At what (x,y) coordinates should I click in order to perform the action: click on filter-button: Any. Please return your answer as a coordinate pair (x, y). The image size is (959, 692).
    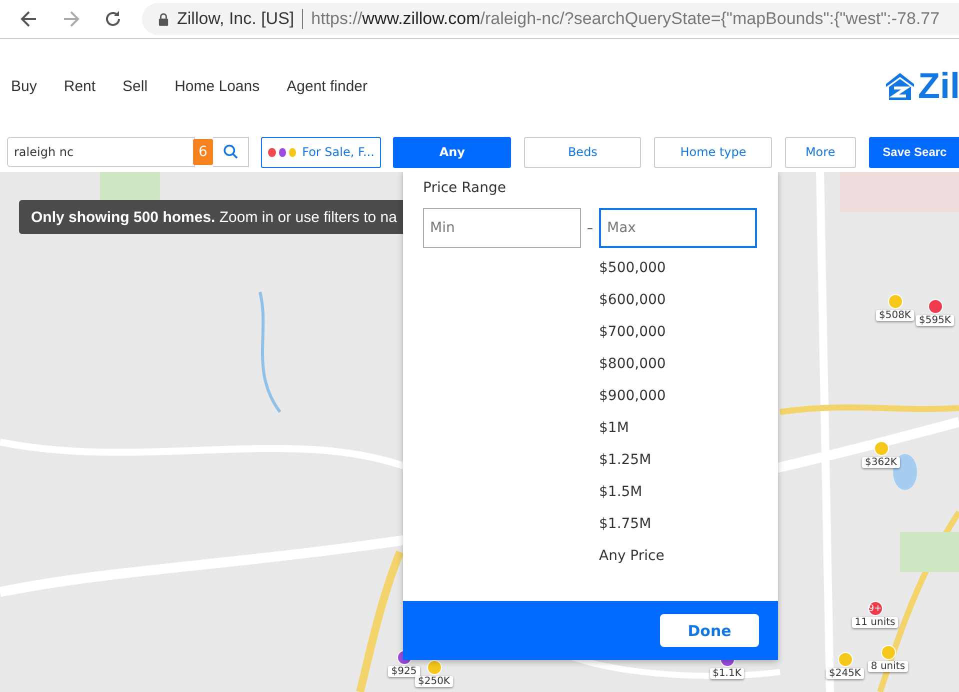
    Looking at the image, I should click on (452, 152).